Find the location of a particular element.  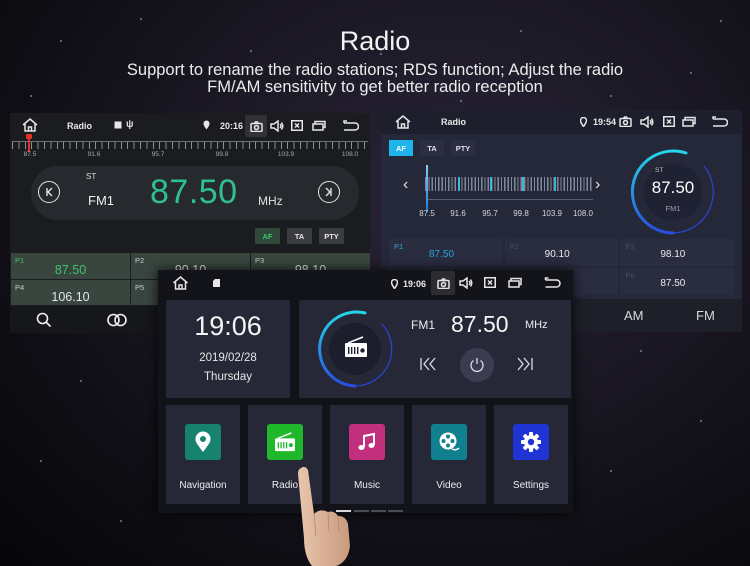

app-settings: Settings is located at coordinates (531, 454).